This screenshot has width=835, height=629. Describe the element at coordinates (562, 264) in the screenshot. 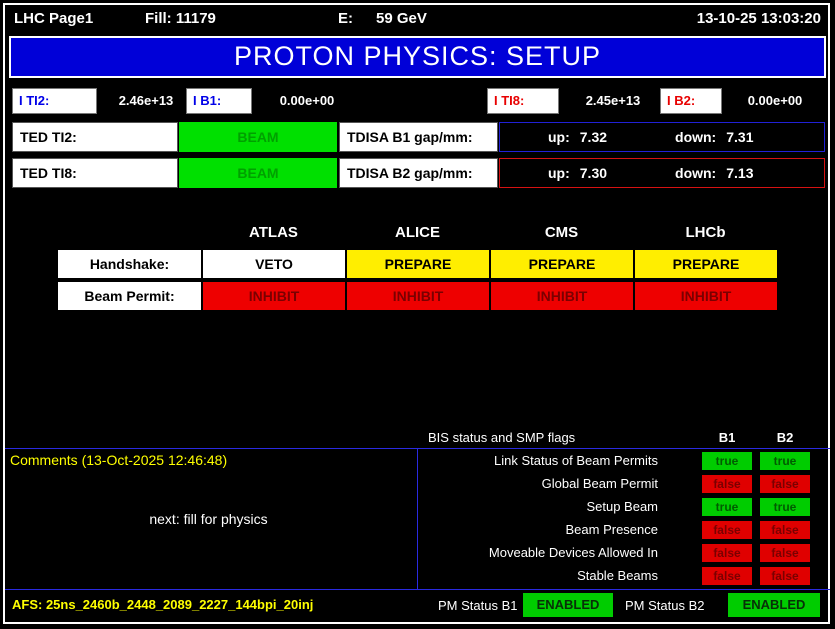

I see `handshake-cms: PREPARE` at that location.